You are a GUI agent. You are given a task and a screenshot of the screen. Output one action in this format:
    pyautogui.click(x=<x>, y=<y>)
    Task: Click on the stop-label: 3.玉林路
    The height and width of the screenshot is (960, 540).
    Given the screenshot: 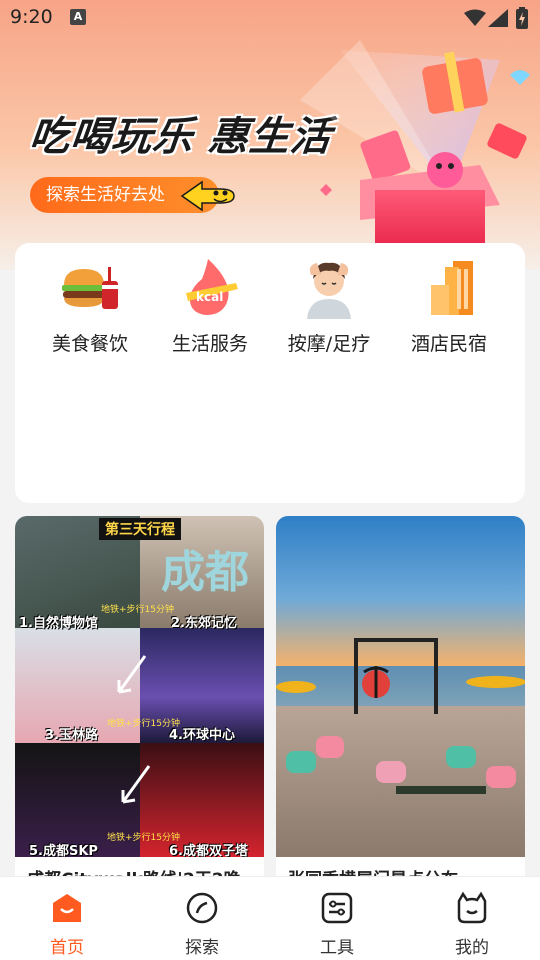 What is the action you would take?
    pyautogui.click(x=71, y=735)
    